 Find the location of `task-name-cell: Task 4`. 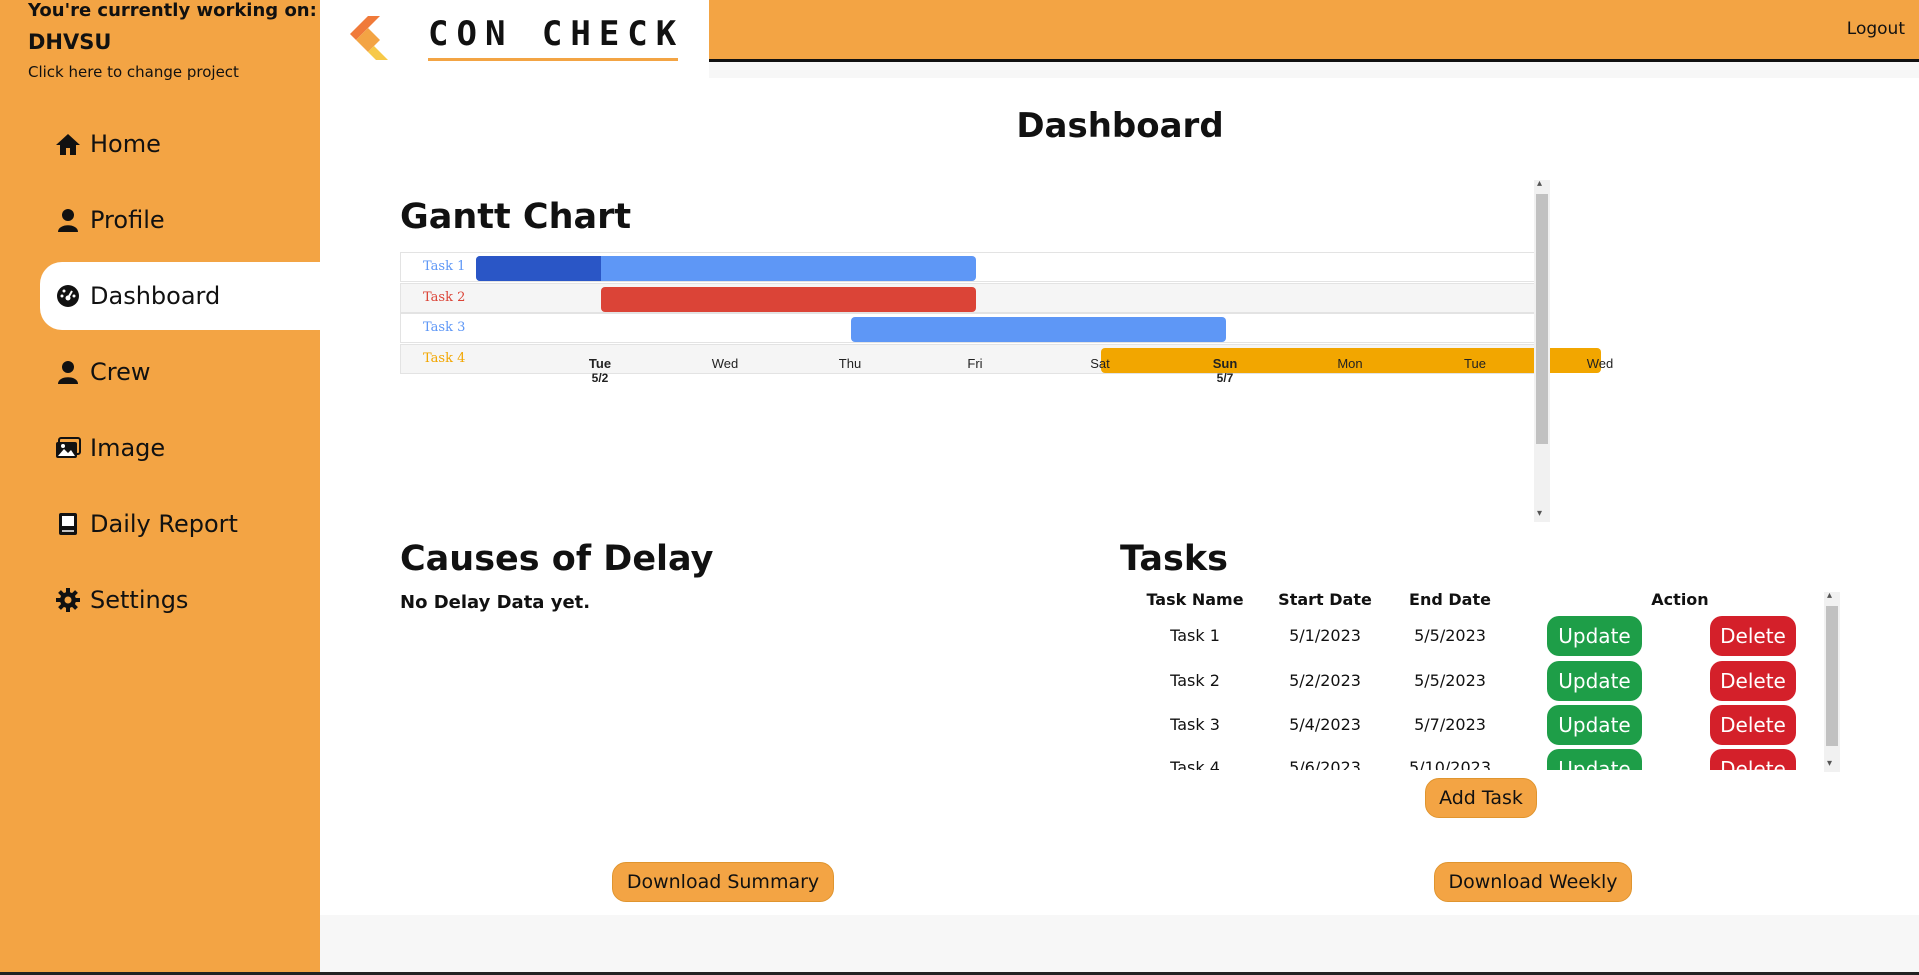

task-name-cell: Task 4 is located at coordinates (1195, 764).